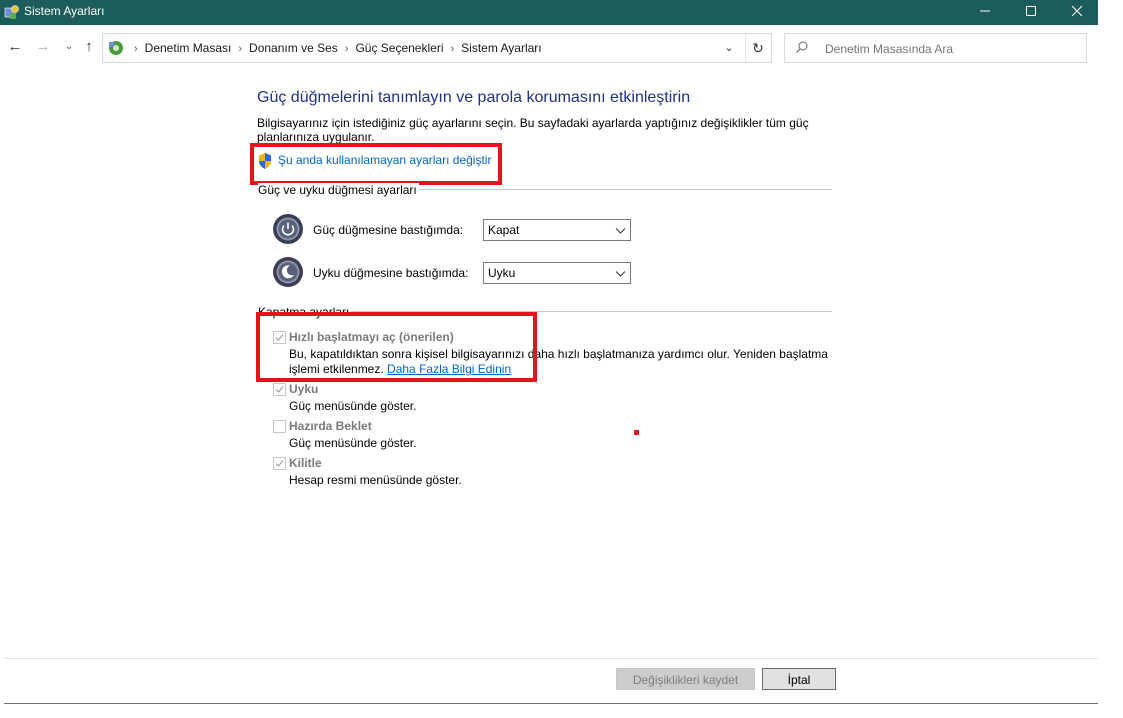 Image resolution: width=1123 pixels, height=718 pixels. What do you see at coordinates (265, 161) in the screenshot?
I see `uac-shield-icon` at bounding box center [265, 161].